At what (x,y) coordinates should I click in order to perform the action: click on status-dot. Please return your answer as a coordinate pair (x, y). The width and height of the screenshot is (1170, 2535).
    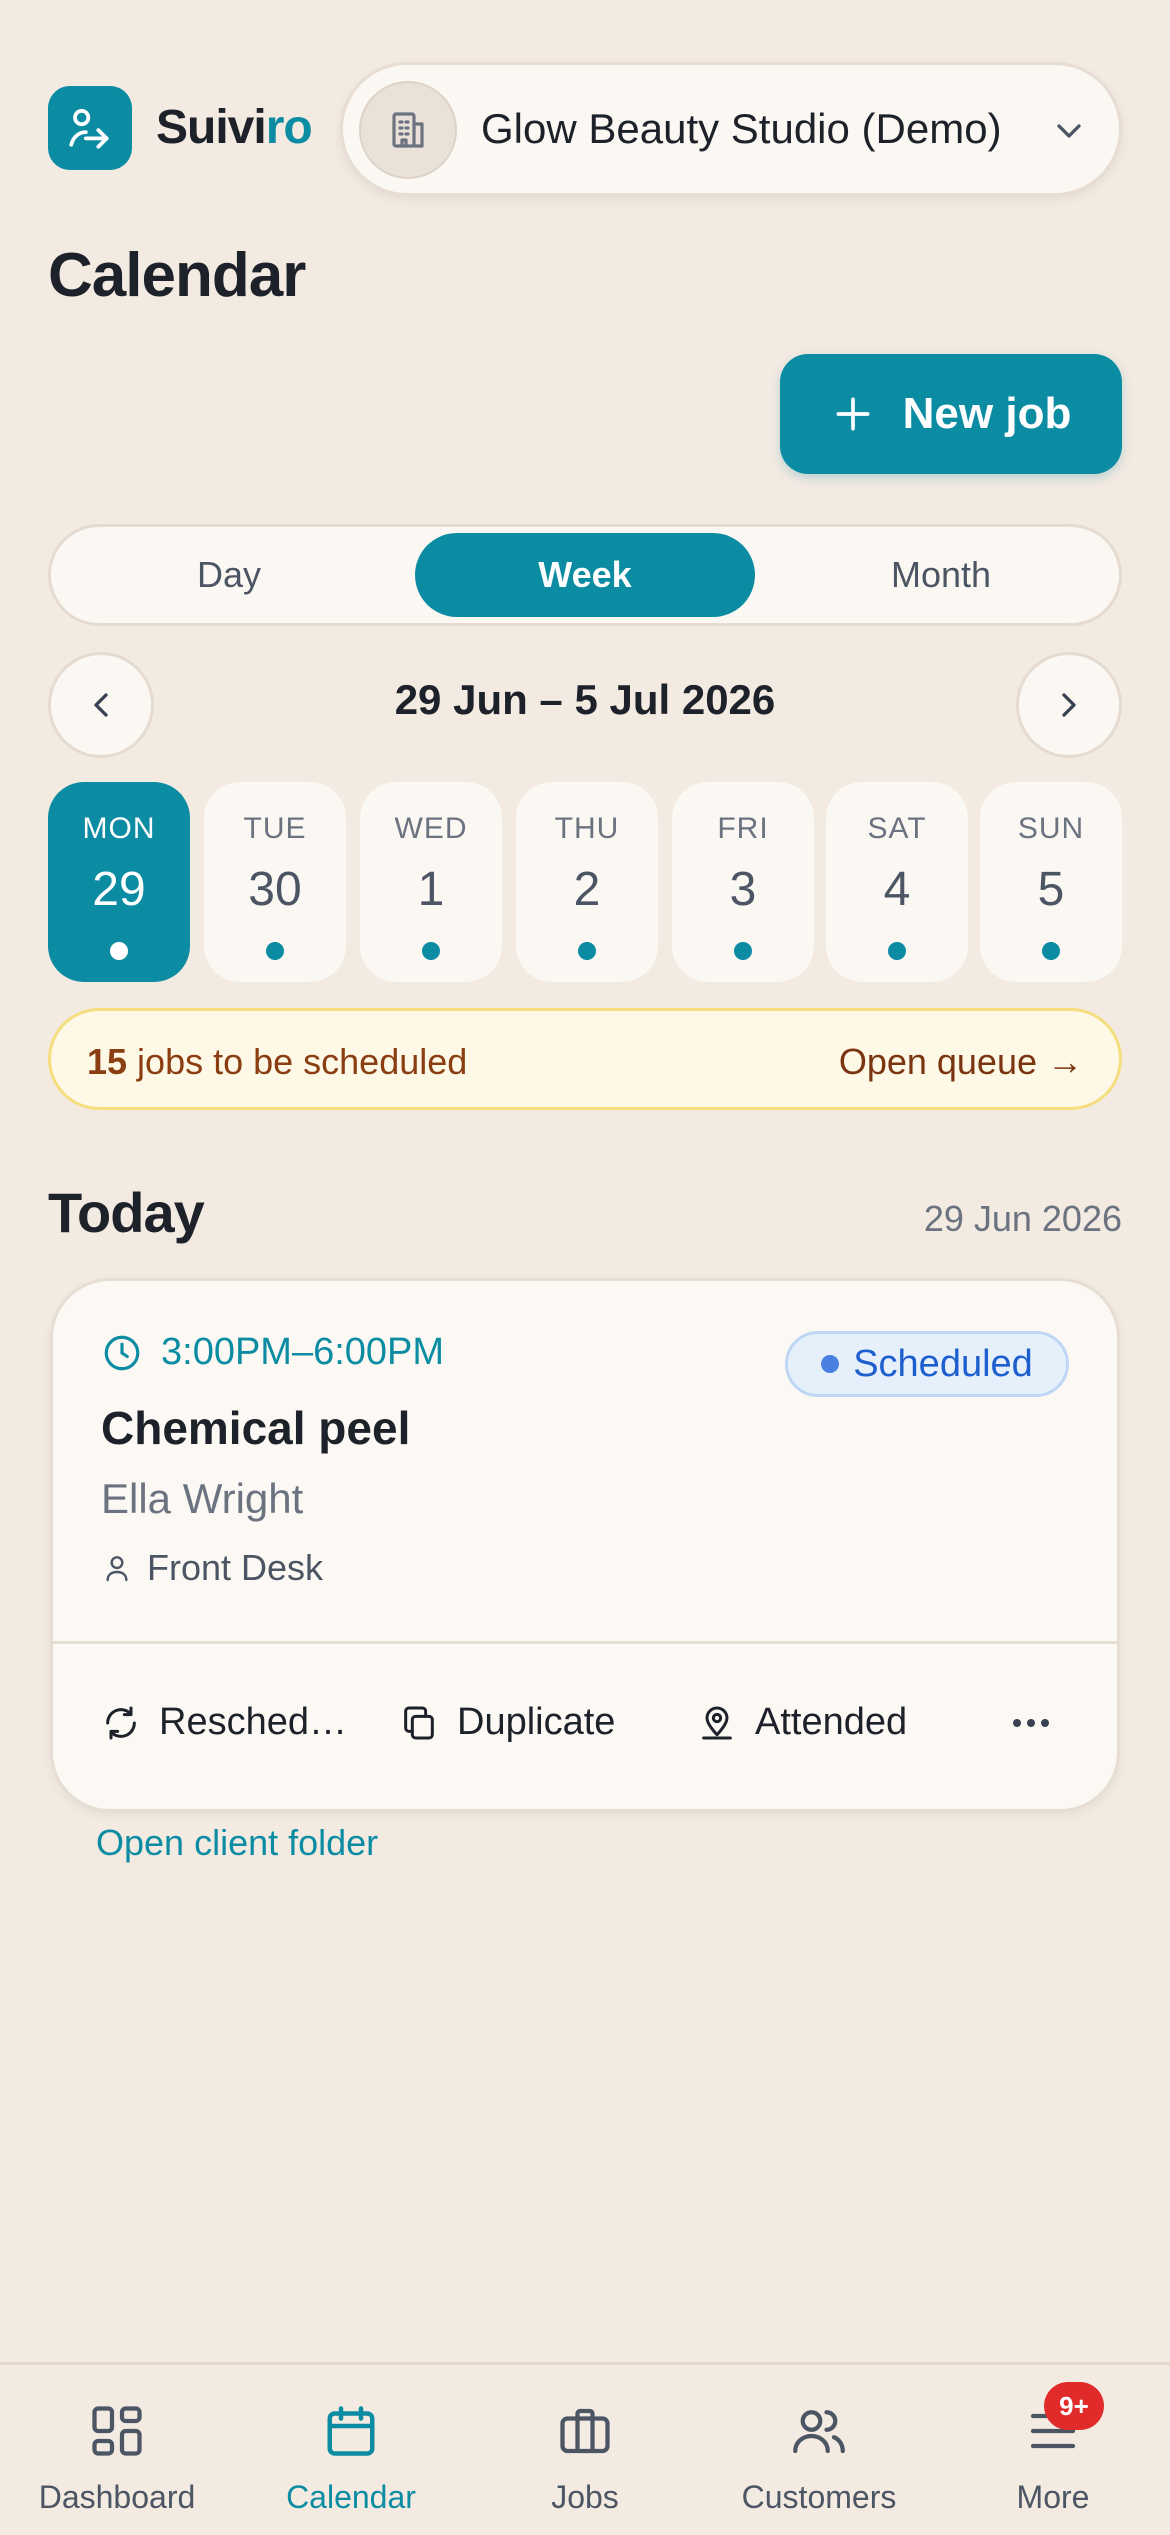
    Looking at the image, I should click on (830, 1364).